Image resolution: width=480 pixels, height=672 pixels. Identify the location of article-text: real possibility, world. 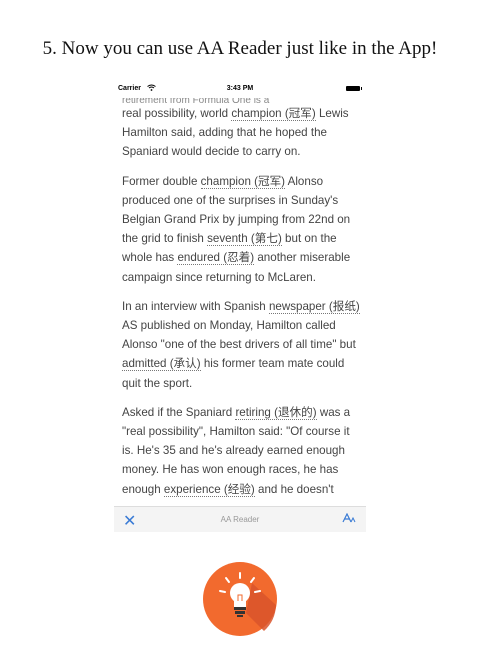
(177, 113).